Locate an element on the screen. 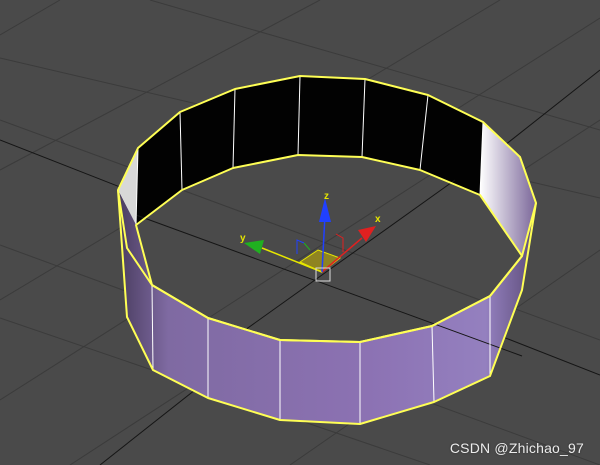 The height and width of the screenshot is (465, 600). z-axis-label: z is located at coordinates (326, 196).